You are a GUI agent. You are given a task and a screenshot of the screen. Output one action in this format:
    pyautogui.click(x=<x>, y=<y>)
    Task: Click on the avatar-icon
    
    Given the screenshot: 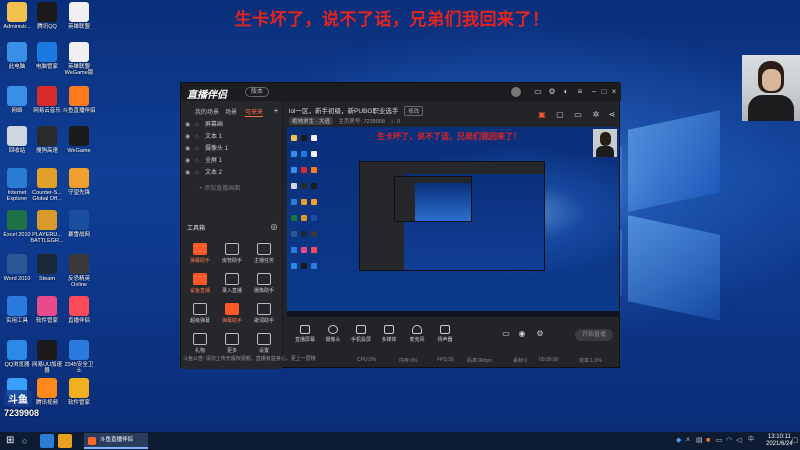 What is the action you would take?
    pyautogui.click(x=516, y=92)
    